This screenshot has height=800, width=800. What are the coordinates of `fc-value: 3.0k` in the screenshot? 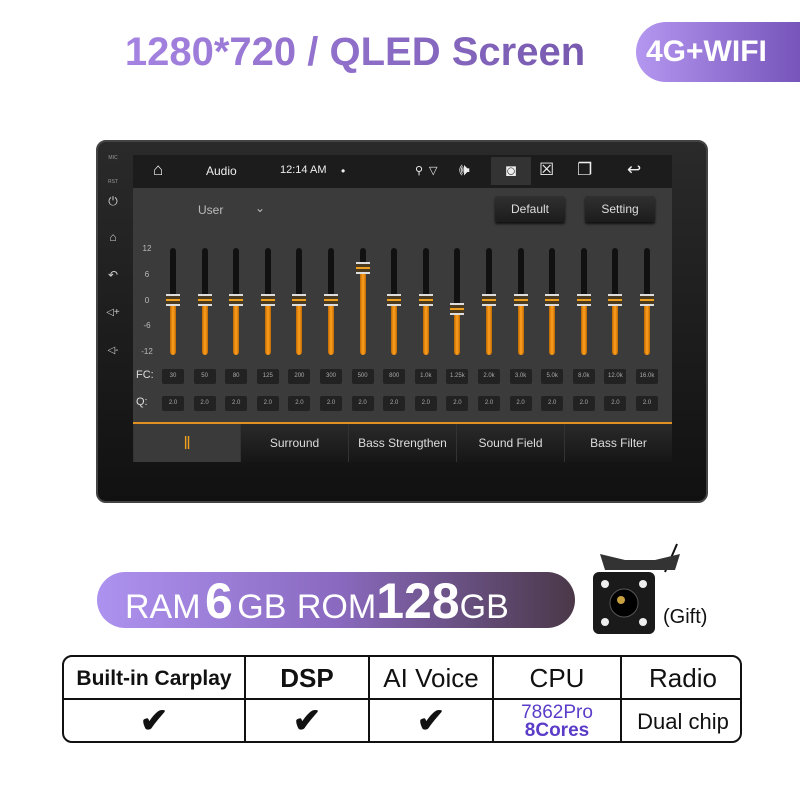 It's located at (520, 376).